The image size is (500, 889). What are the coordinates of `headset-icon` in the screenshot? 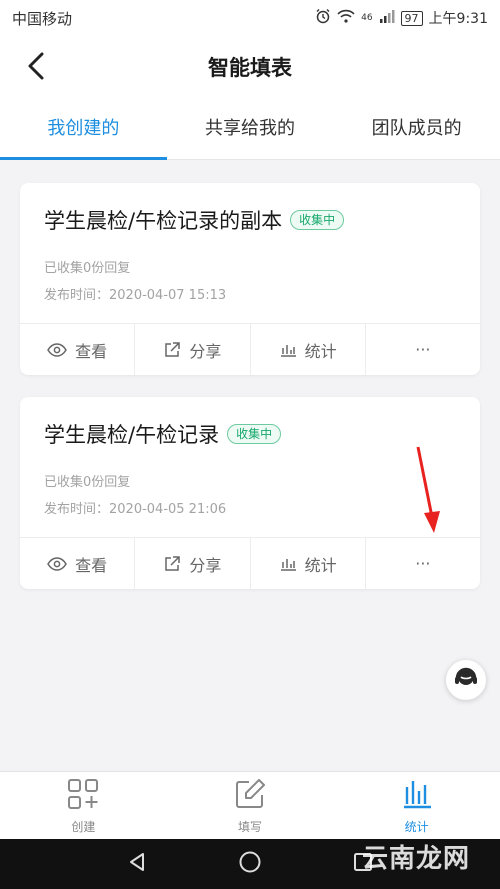 It's located at (466, 680).